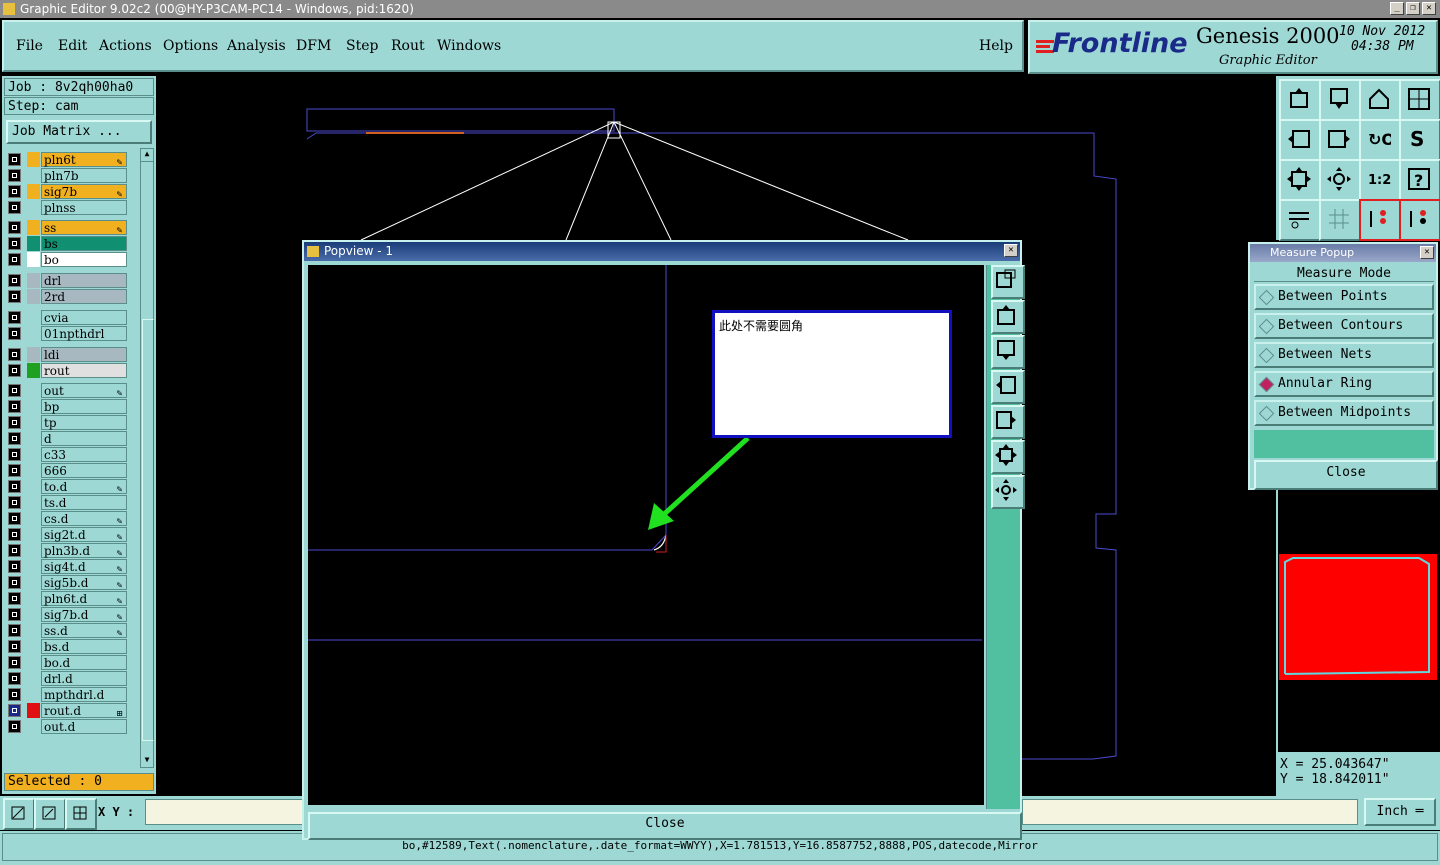 The image size is (1440, 865). What do you see at coordinates (665, 826) in the screenshot?
I see `popview-close-button: Close` at bounding box center [665, 826].